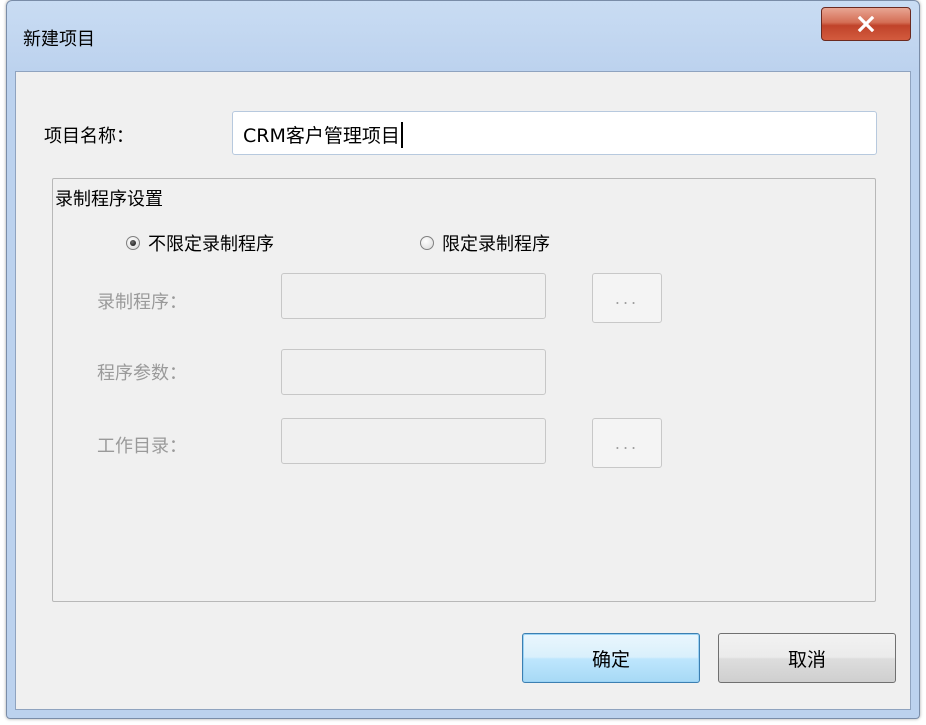 This screenshot has height=725, width=926. I want to click on program-params-label: 程序参数：, so click(142, 373).